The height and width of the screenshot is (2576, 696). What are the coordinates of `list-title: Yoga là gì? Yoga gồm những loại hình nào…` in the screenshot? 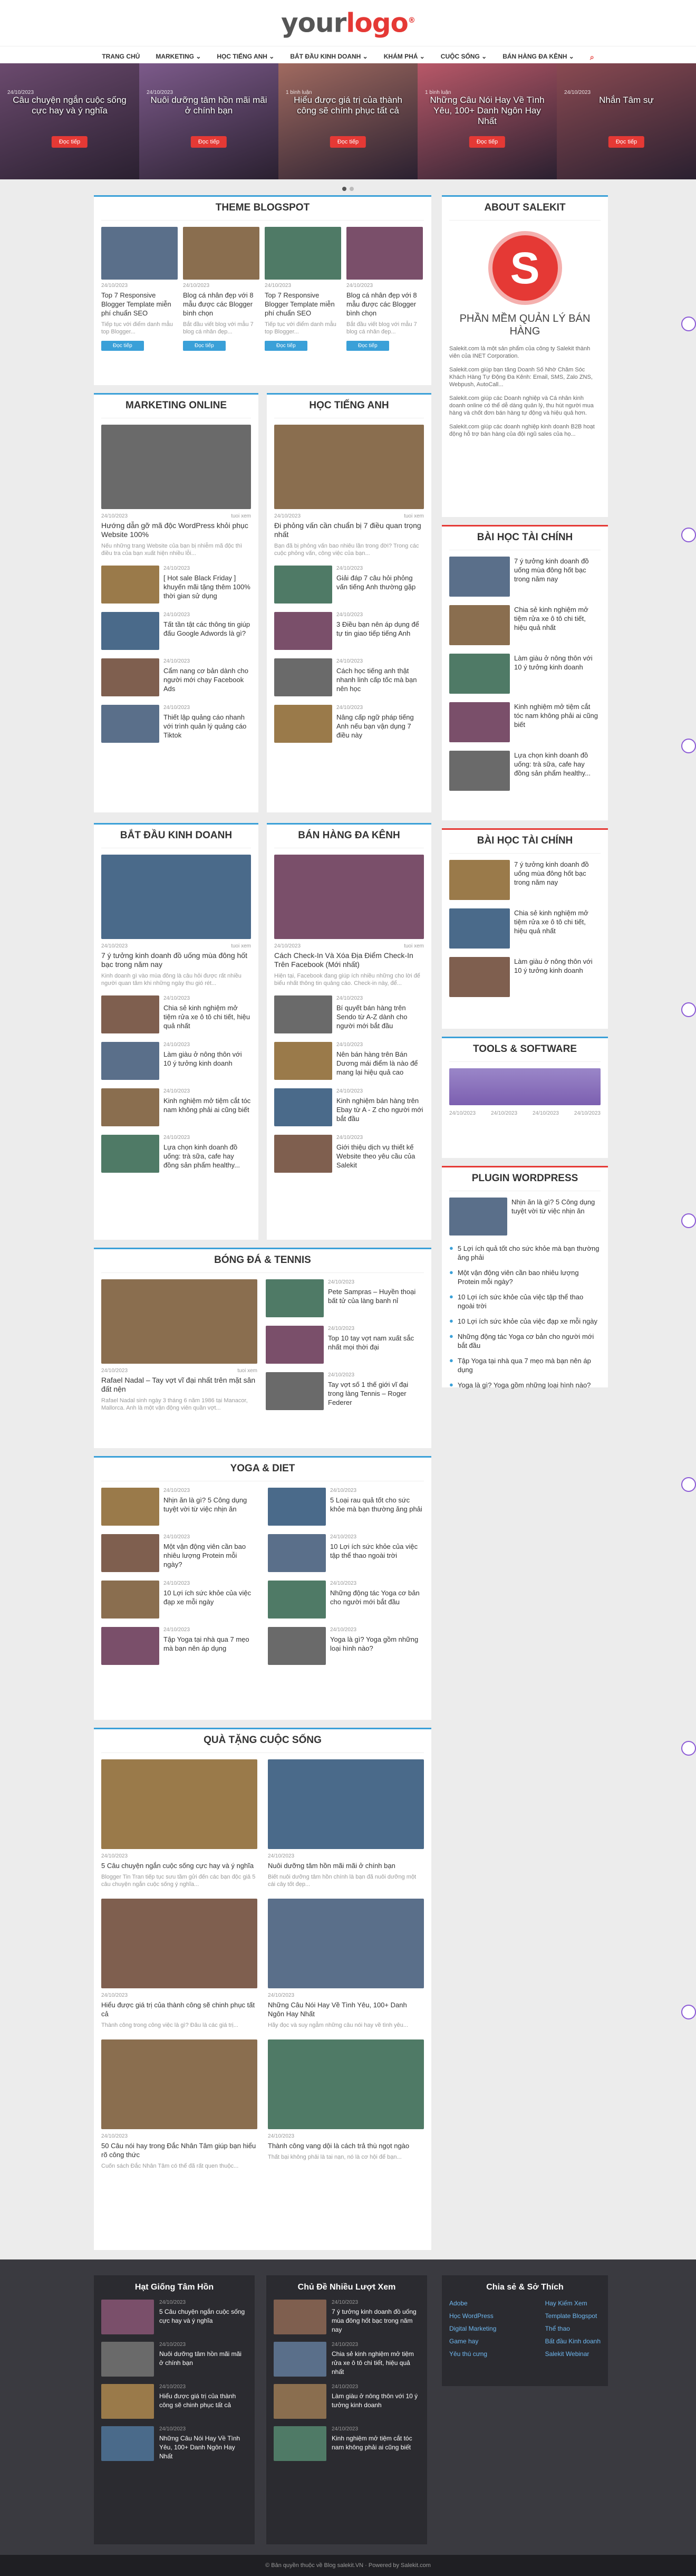 It's located at (377, 1644).